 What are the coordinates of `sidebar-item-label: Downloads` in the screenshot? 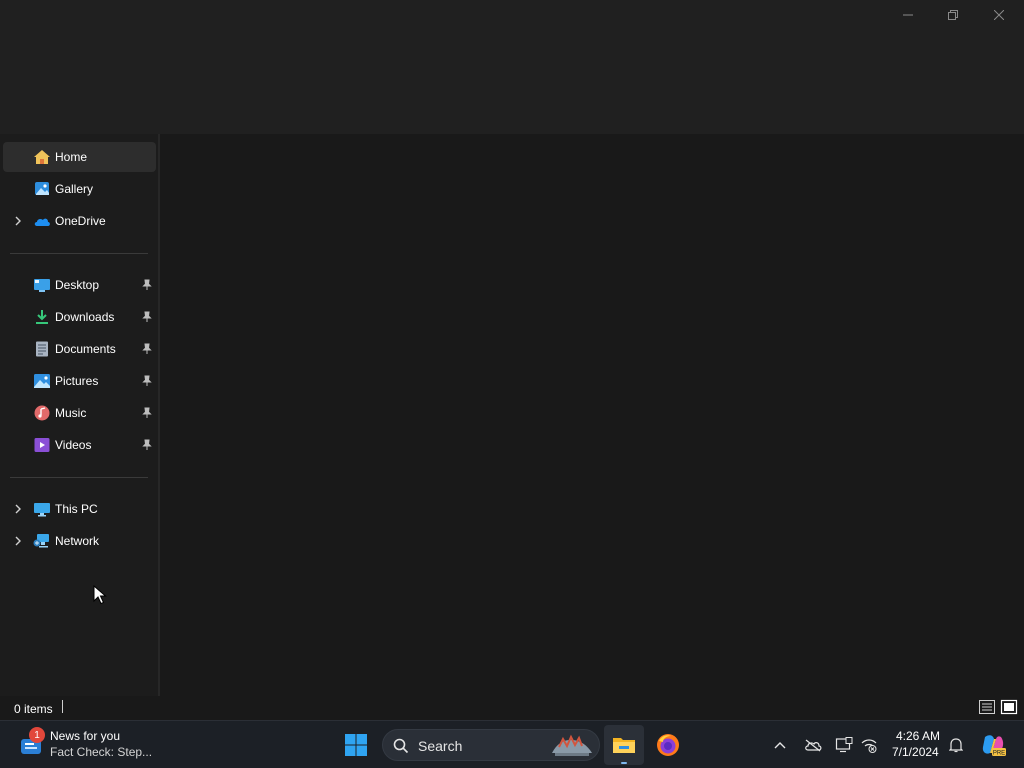 It's located at (85, 317).